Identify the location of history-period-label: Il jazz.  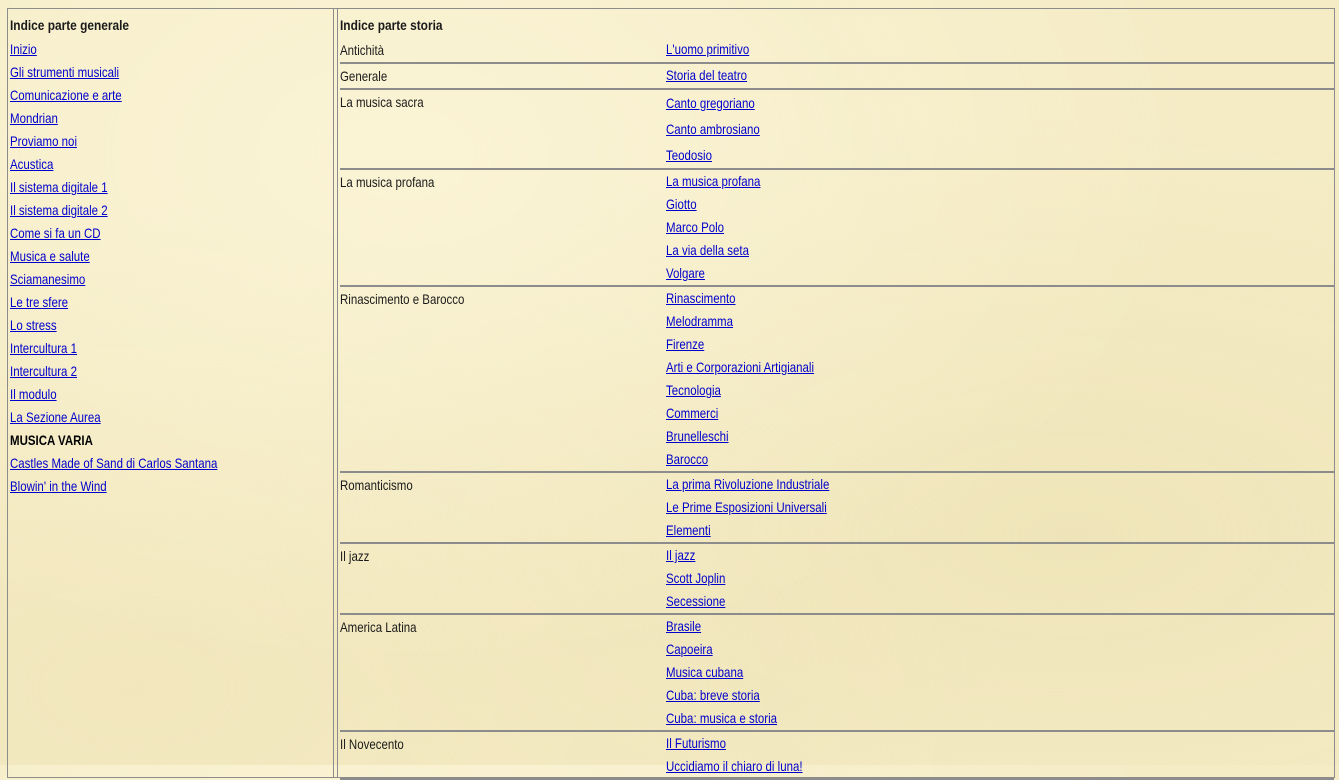
(355, 556).